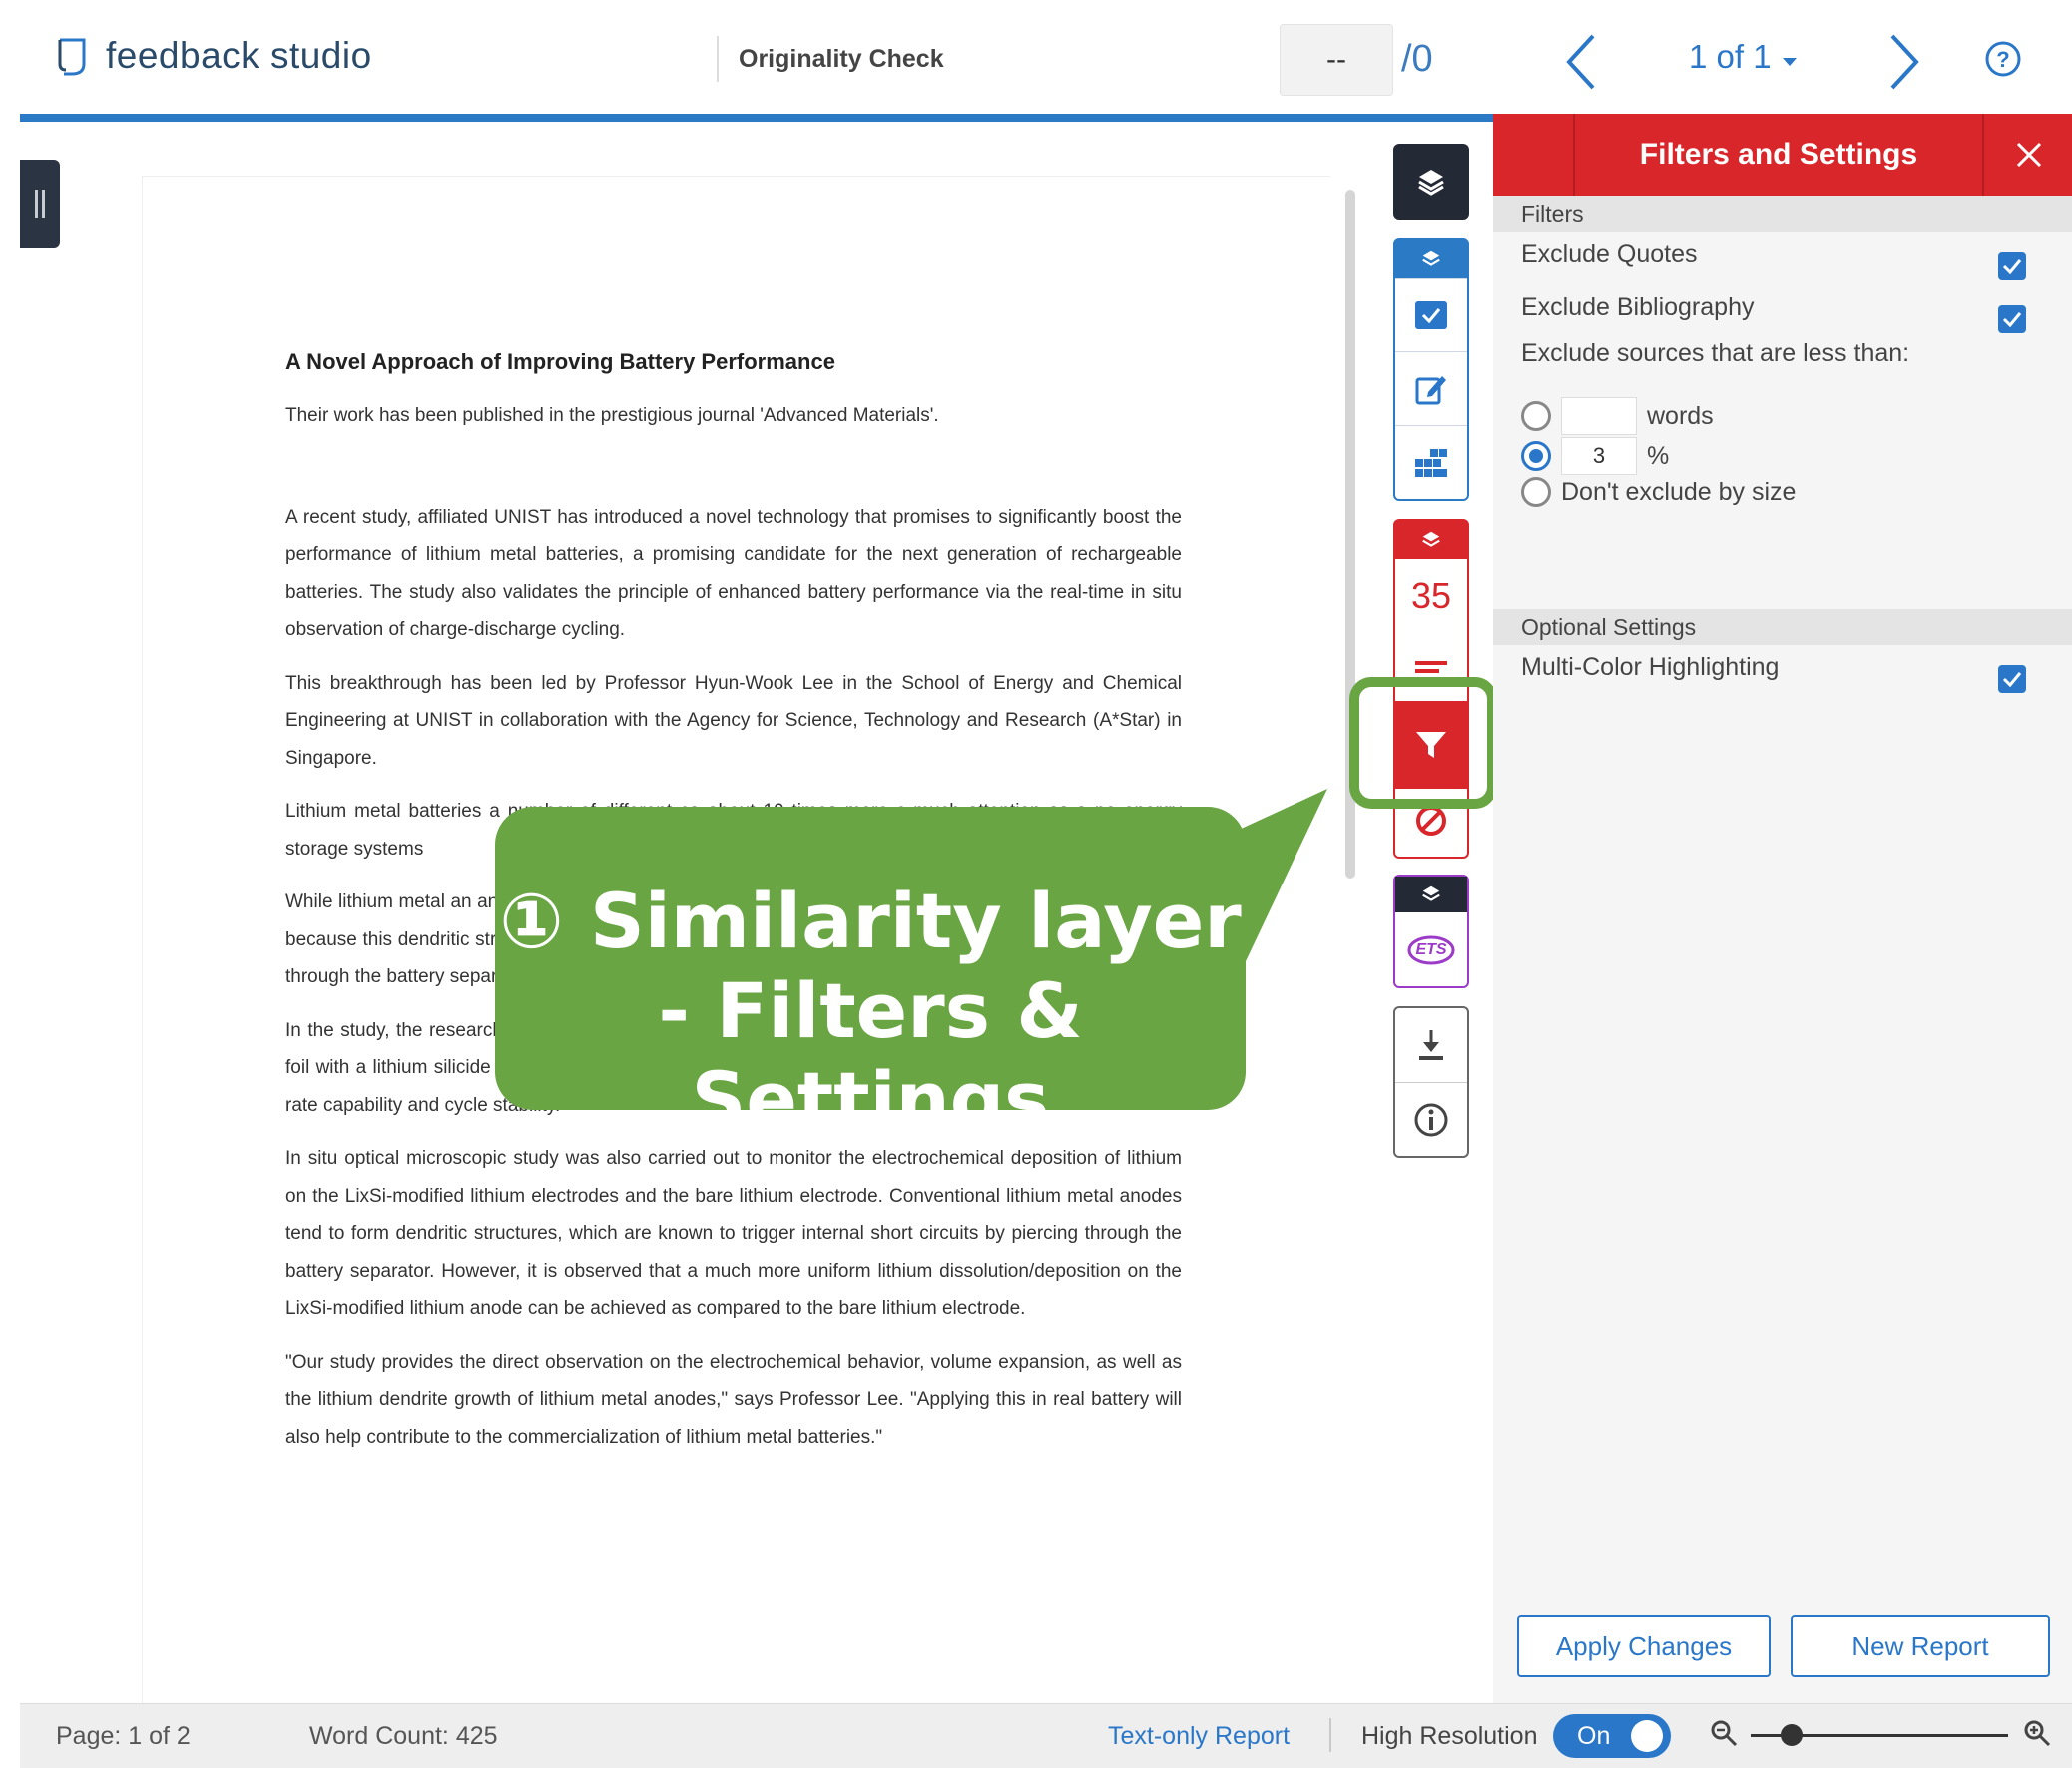  I want to click on next-submission-button, so click(1902, 61).